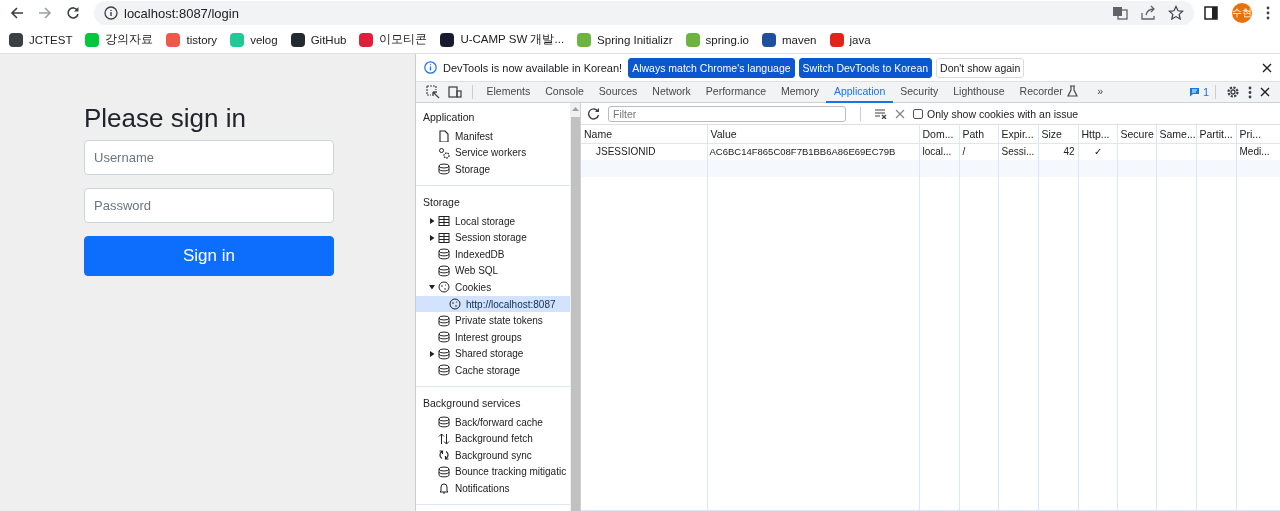 The image size is (1280, 511). I want to click on translate-icon, so click(1120, 13).